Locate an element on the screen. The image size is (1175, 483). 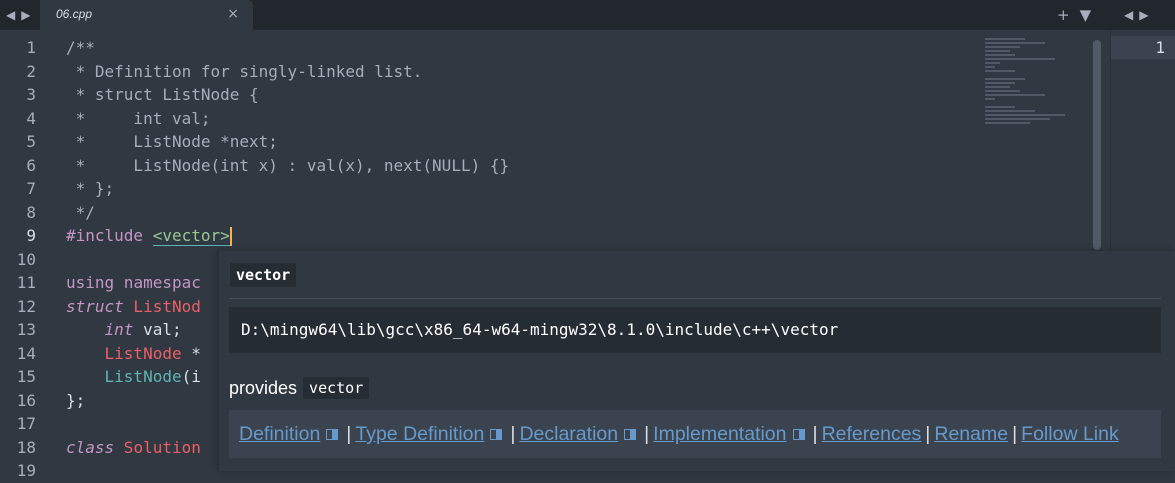
line-number: 4 is located at coordinates (31, 118).